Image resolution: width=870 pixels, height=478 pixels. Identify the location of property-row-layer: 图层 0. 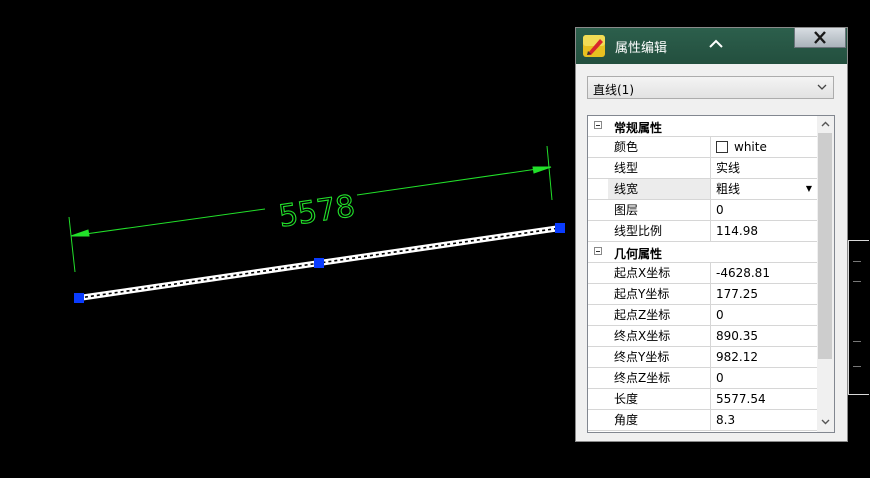
(703, 210).